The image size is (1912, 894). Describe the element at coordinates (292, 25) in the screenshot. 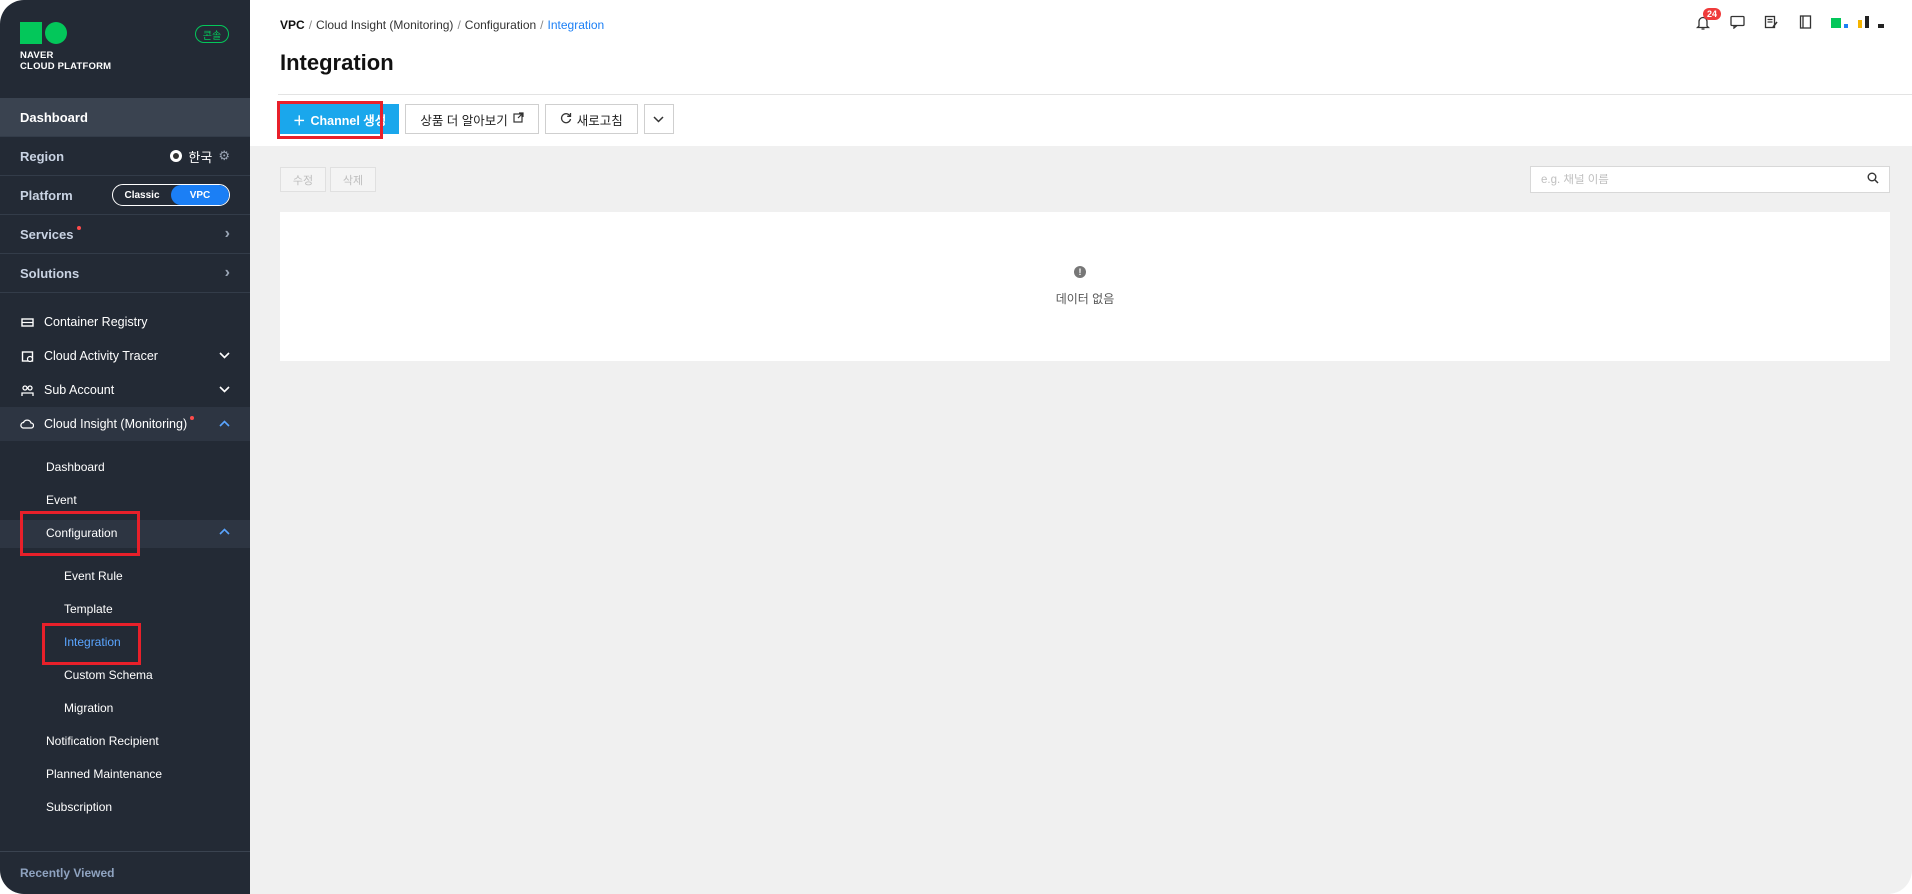

I see `breadcrumb-vpc: VPC` at that location.